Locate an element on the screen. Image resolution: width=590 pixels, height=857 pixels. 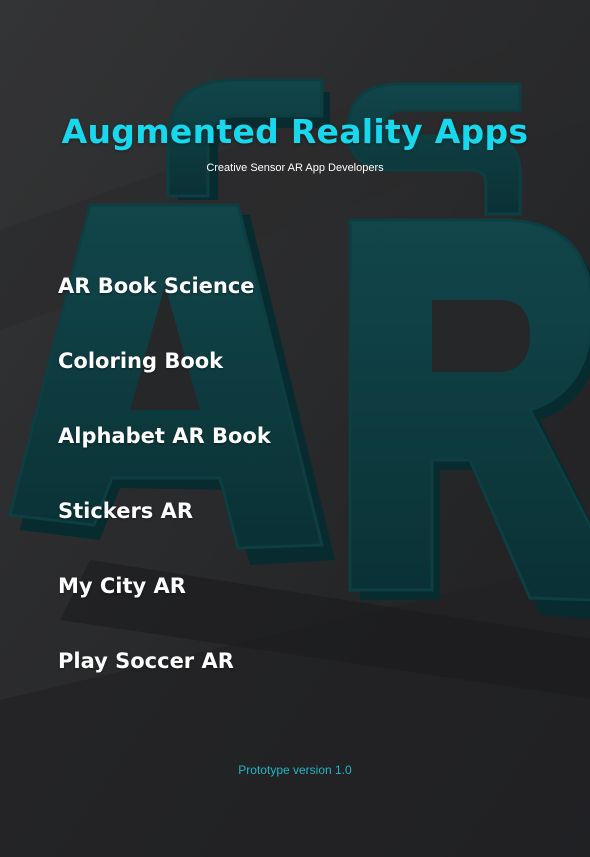
version-label: Prototype version 1.0 is located at coordinates (295, 770).